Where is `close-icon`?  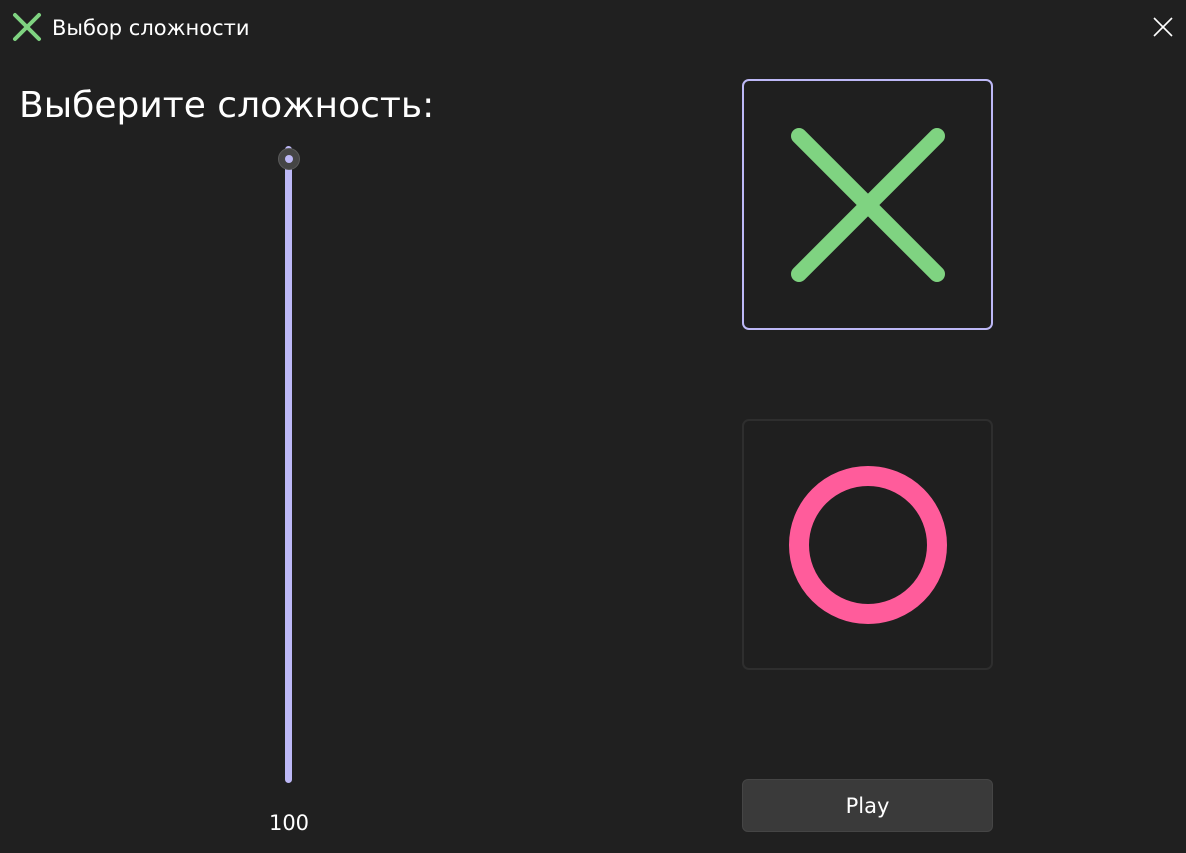
close-icon is located at coordinates (1163, 27).